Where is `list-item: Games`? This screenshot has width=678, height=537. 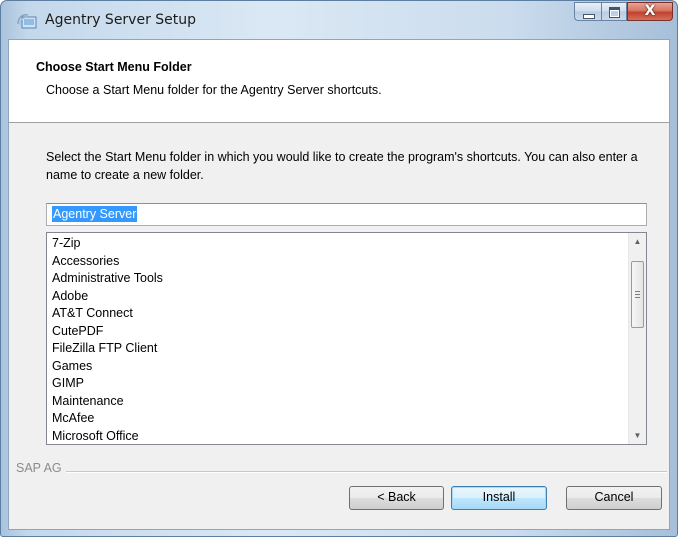
list-item: Games is located at coordinates (337, 367).